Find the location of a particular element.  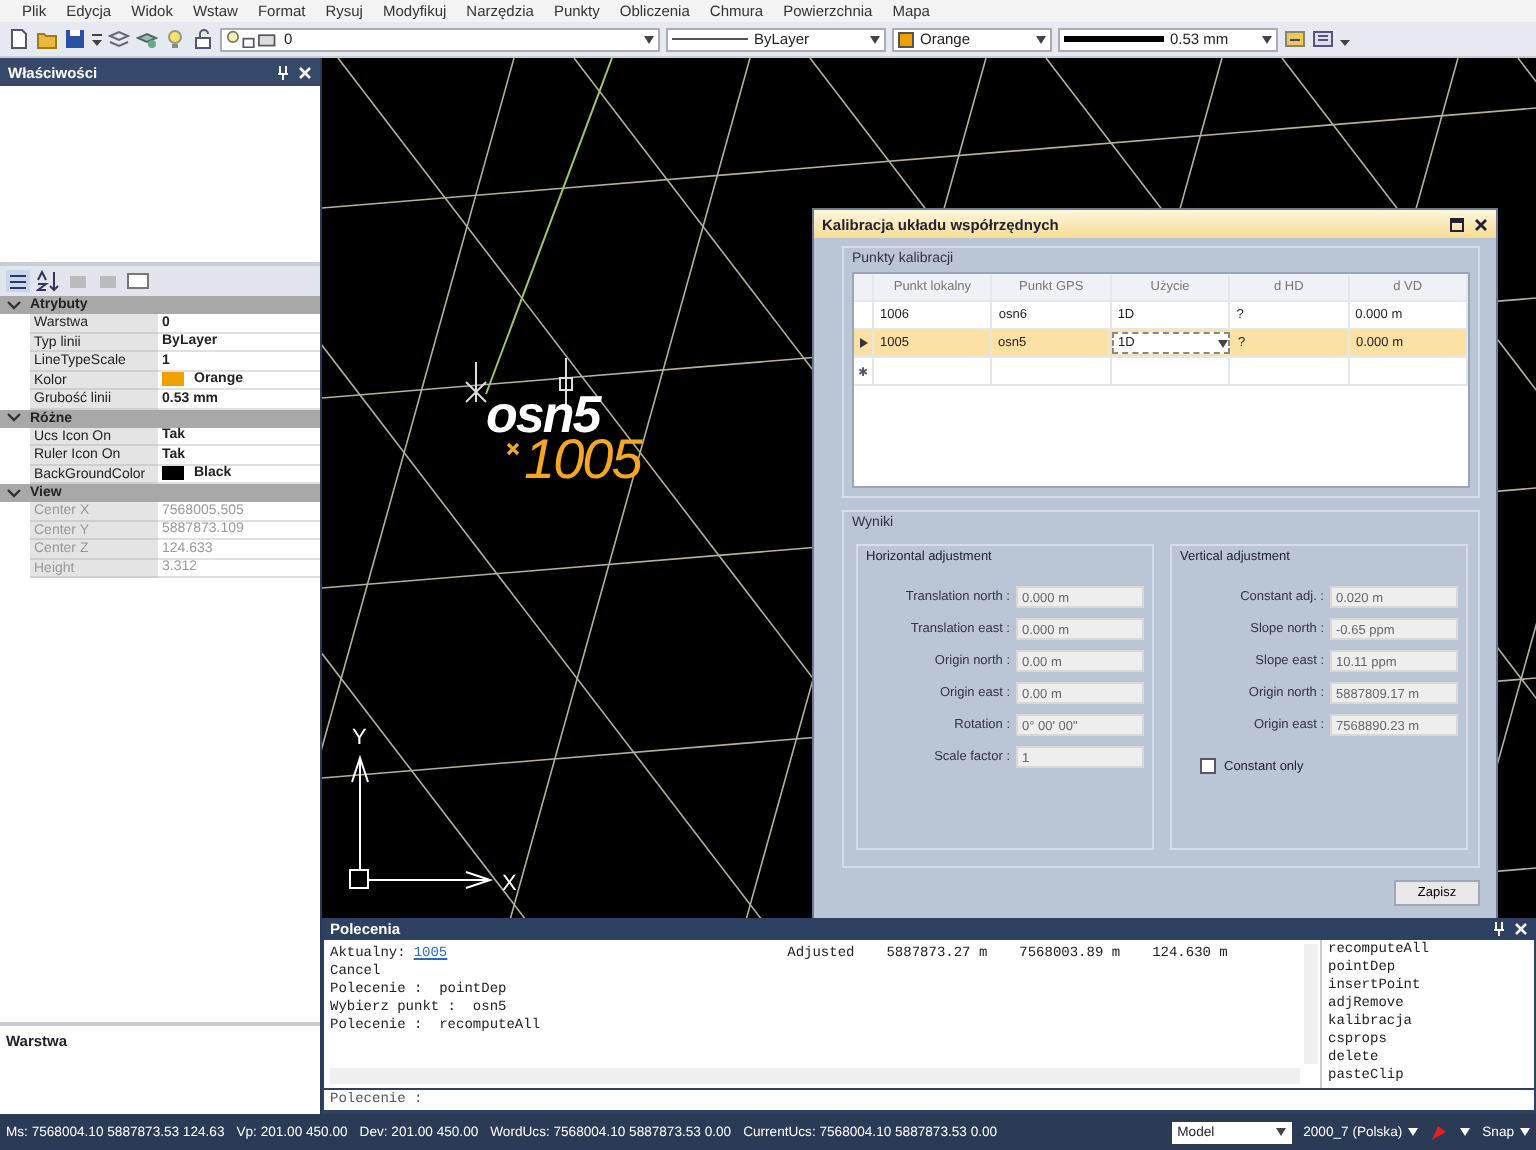

lightbulb-icon is located at coordinates (175, 39).